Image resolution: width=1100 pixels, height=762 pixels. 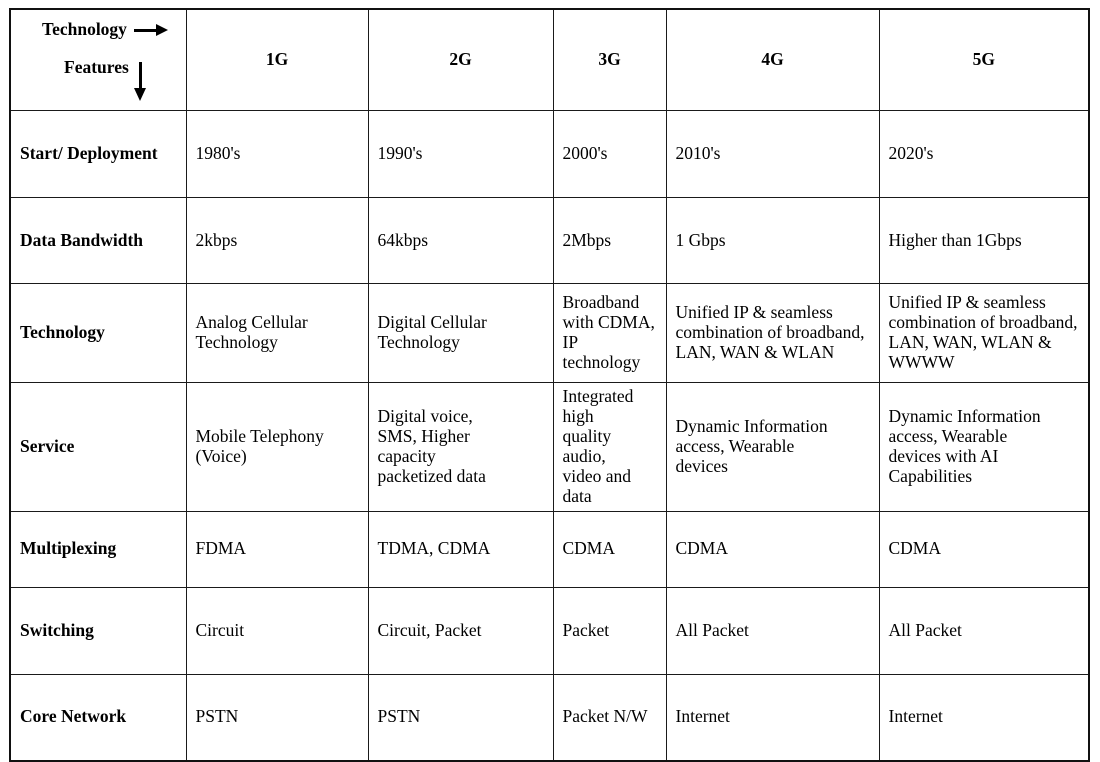 I want to click on corner-axis-cell: Technology Features, so click(x=98, y=59).